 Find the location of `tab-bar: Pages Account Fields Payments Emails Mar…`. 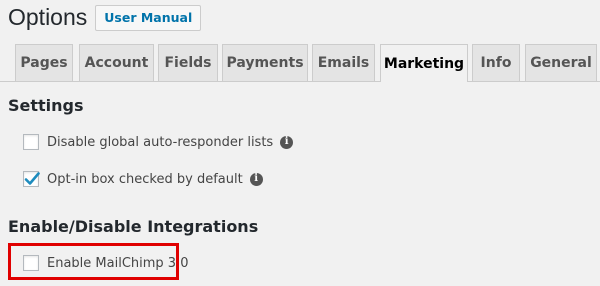

tab-bar: Pages Account Fields Payments Emails Mar… is located at coordinates (300, 63).